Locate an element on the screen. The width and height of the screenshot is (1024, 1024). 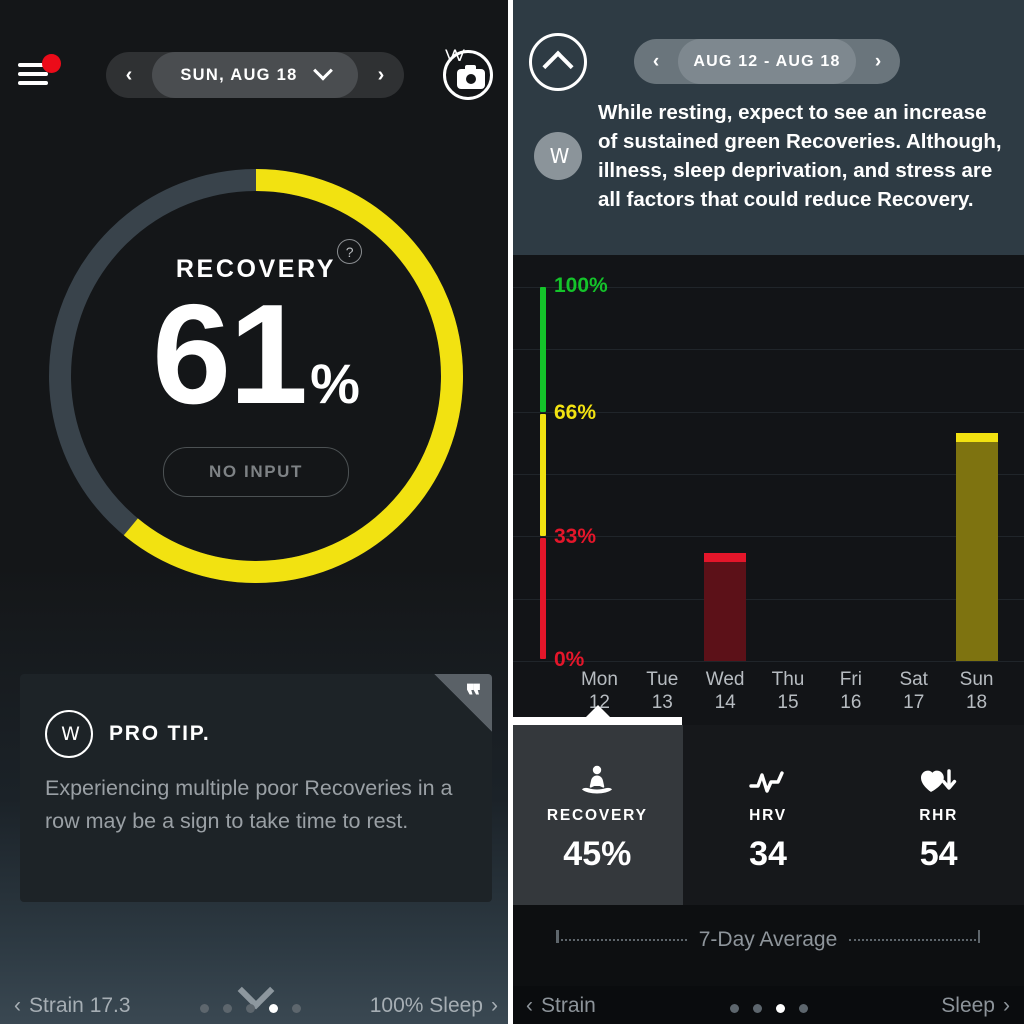
whoop-avatar-icon: W is located at coordinates (558, 156).